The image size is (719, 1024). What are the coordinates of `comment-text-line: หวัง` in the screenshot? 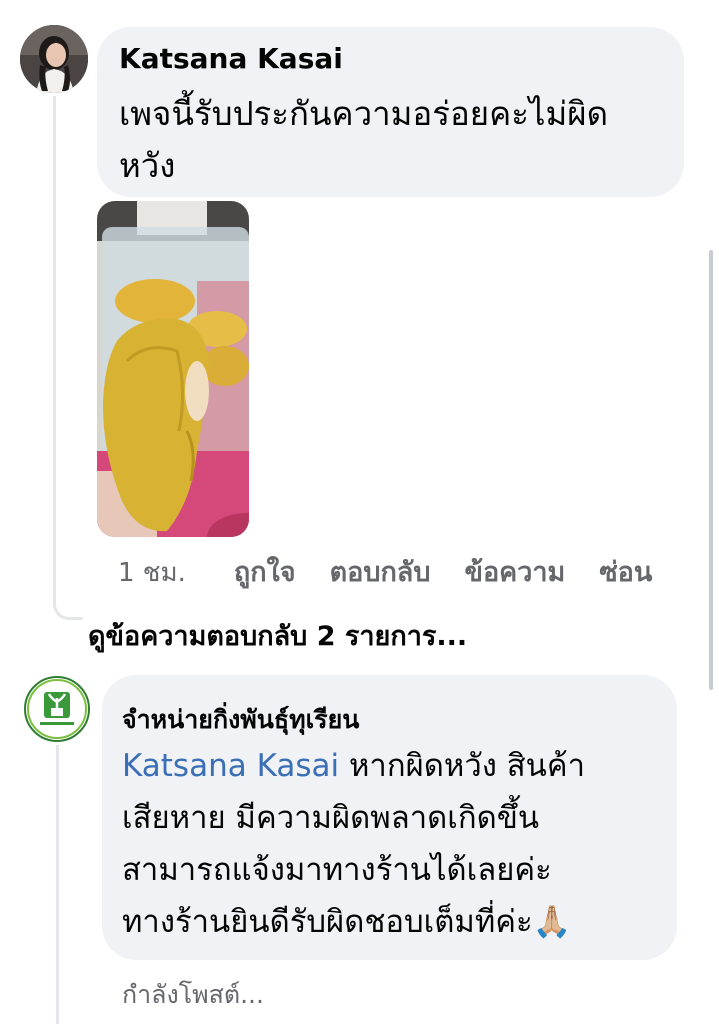 It's located at (147, 165).